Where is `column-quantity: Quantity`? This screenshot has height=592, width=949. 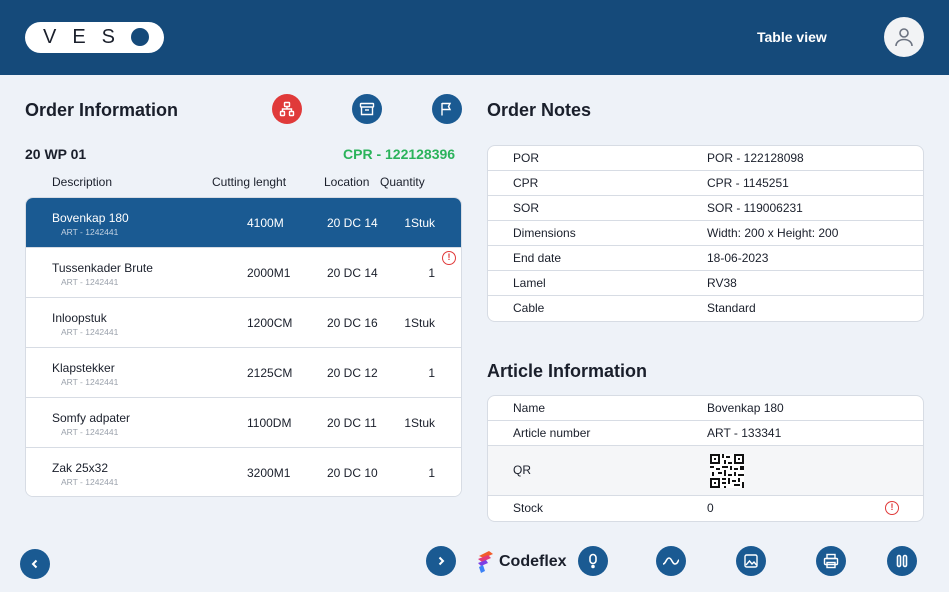
column-quantity: Quantity is located at coordinates (402, 182).